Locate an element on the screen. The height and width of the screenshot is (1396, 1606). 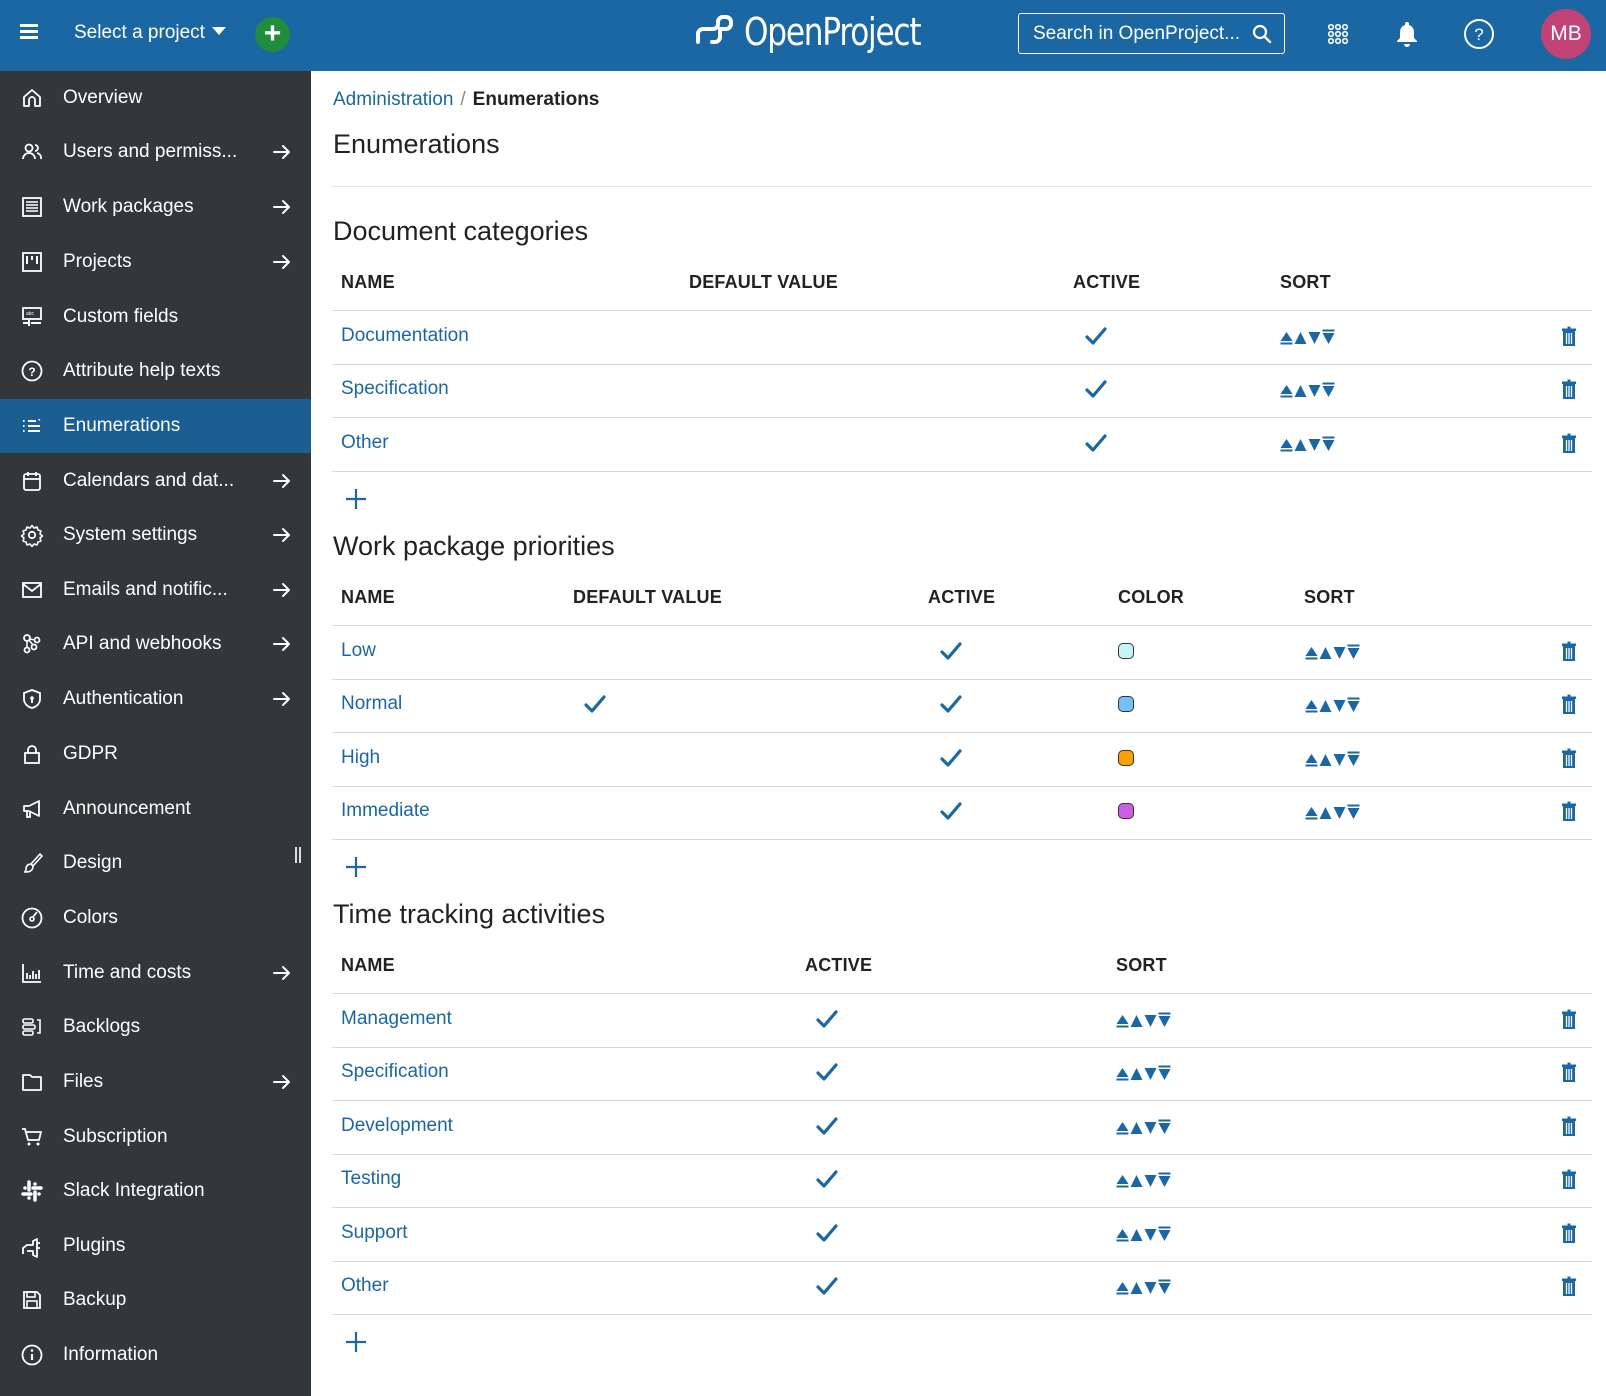
sidebar-item-backup: Backup is located at coordinates (155, 1300).